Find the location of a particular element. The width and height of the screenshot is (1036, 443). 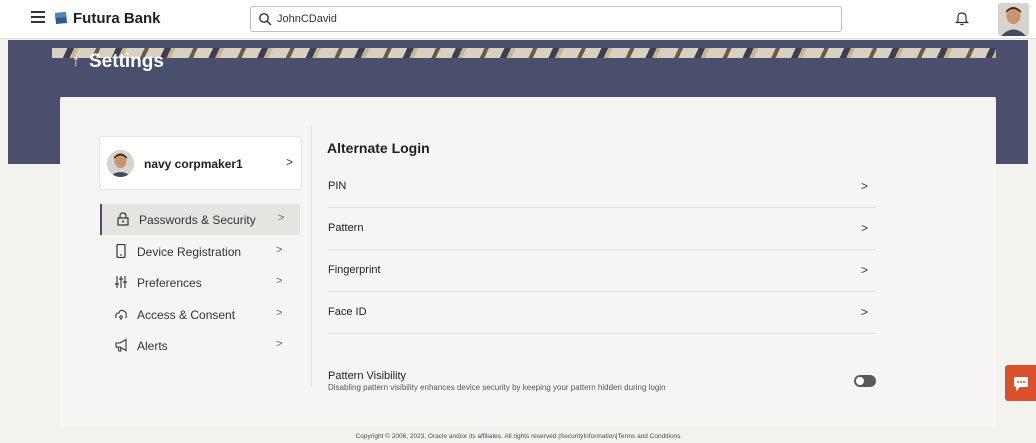

top-bar: Futura Bank is located at coordinates (518, 19).